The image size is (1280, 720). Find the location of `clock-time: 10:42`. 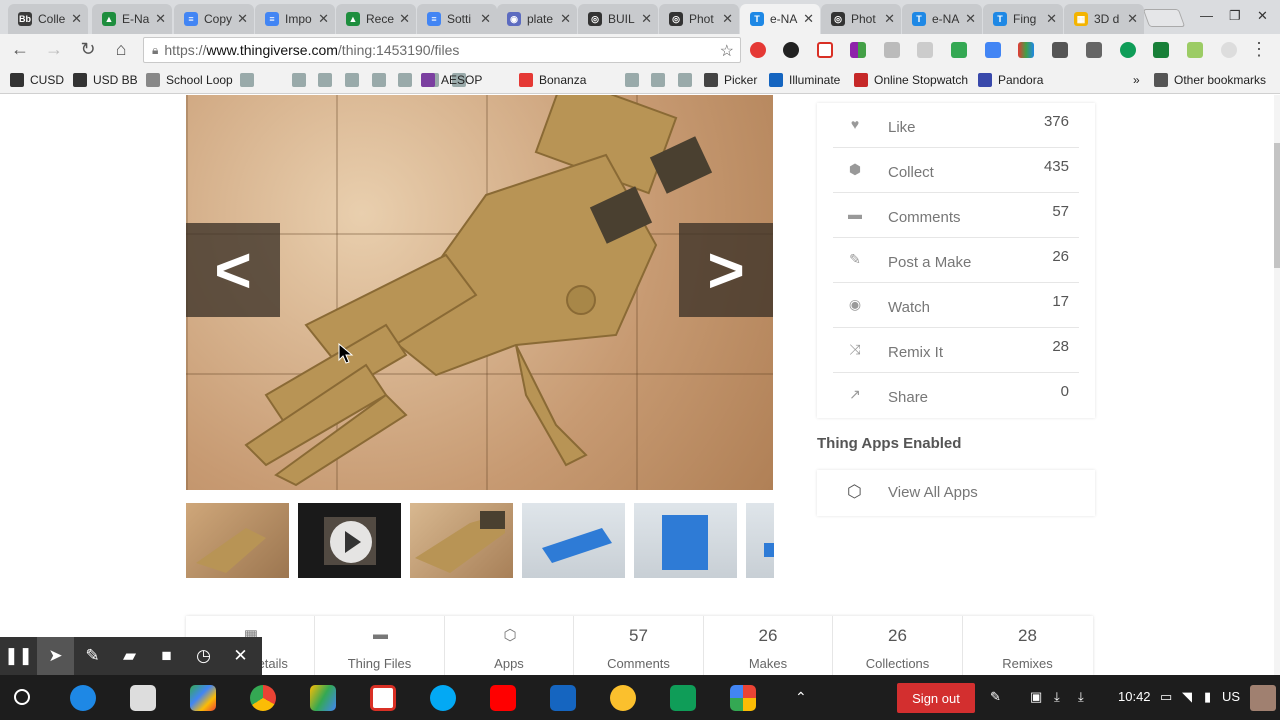

clock-time: 10:42 is located at coordinates (1134, 696).